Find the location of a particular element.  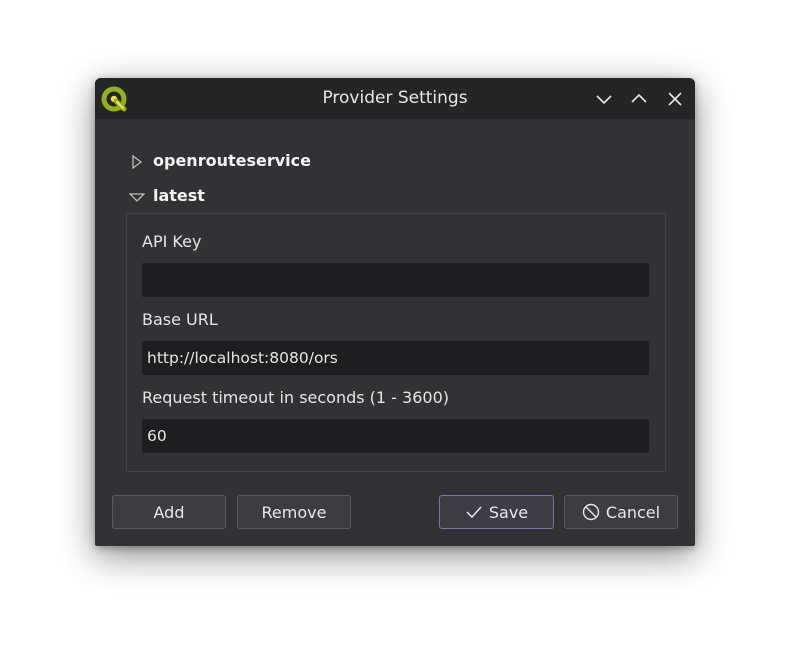

save-button-label: Save is located at coordinates (508, 512).